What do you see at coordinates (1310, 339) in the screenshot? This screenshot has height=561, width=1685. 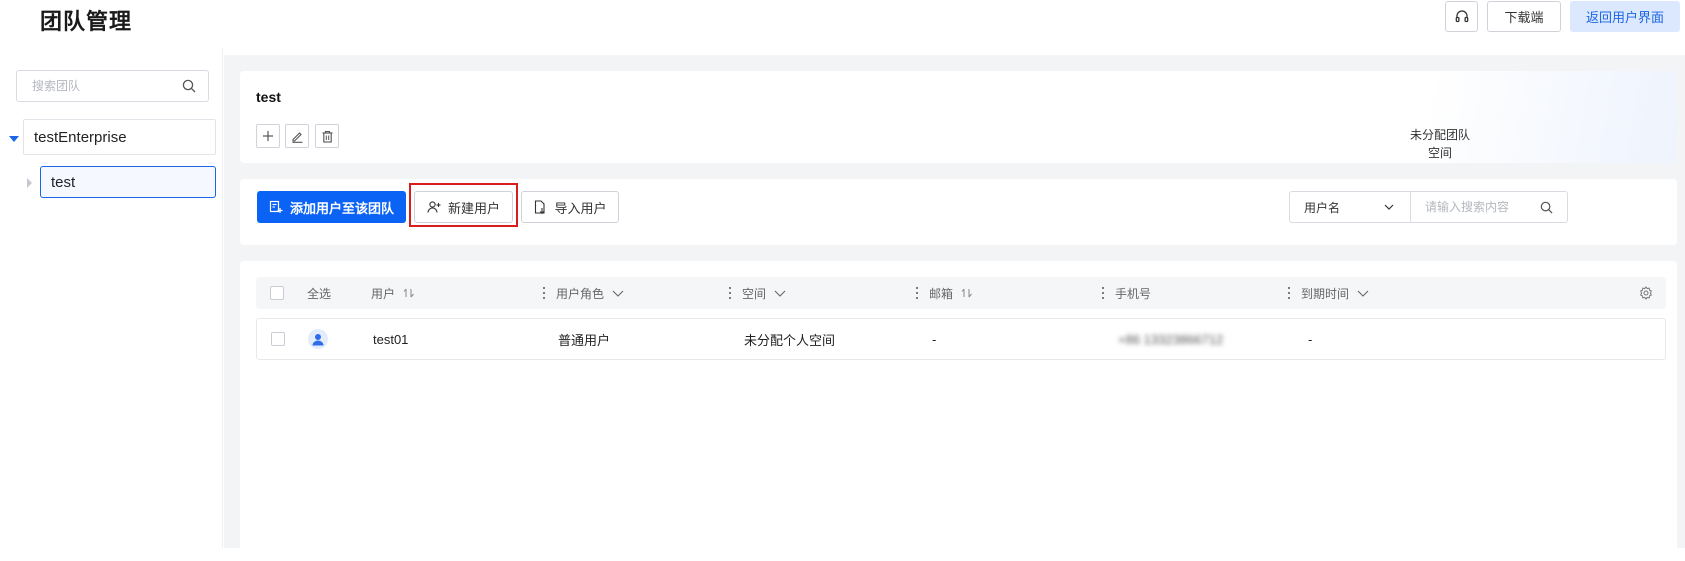 I see `cell-expiry: -` at bounding box center [1310, 339].